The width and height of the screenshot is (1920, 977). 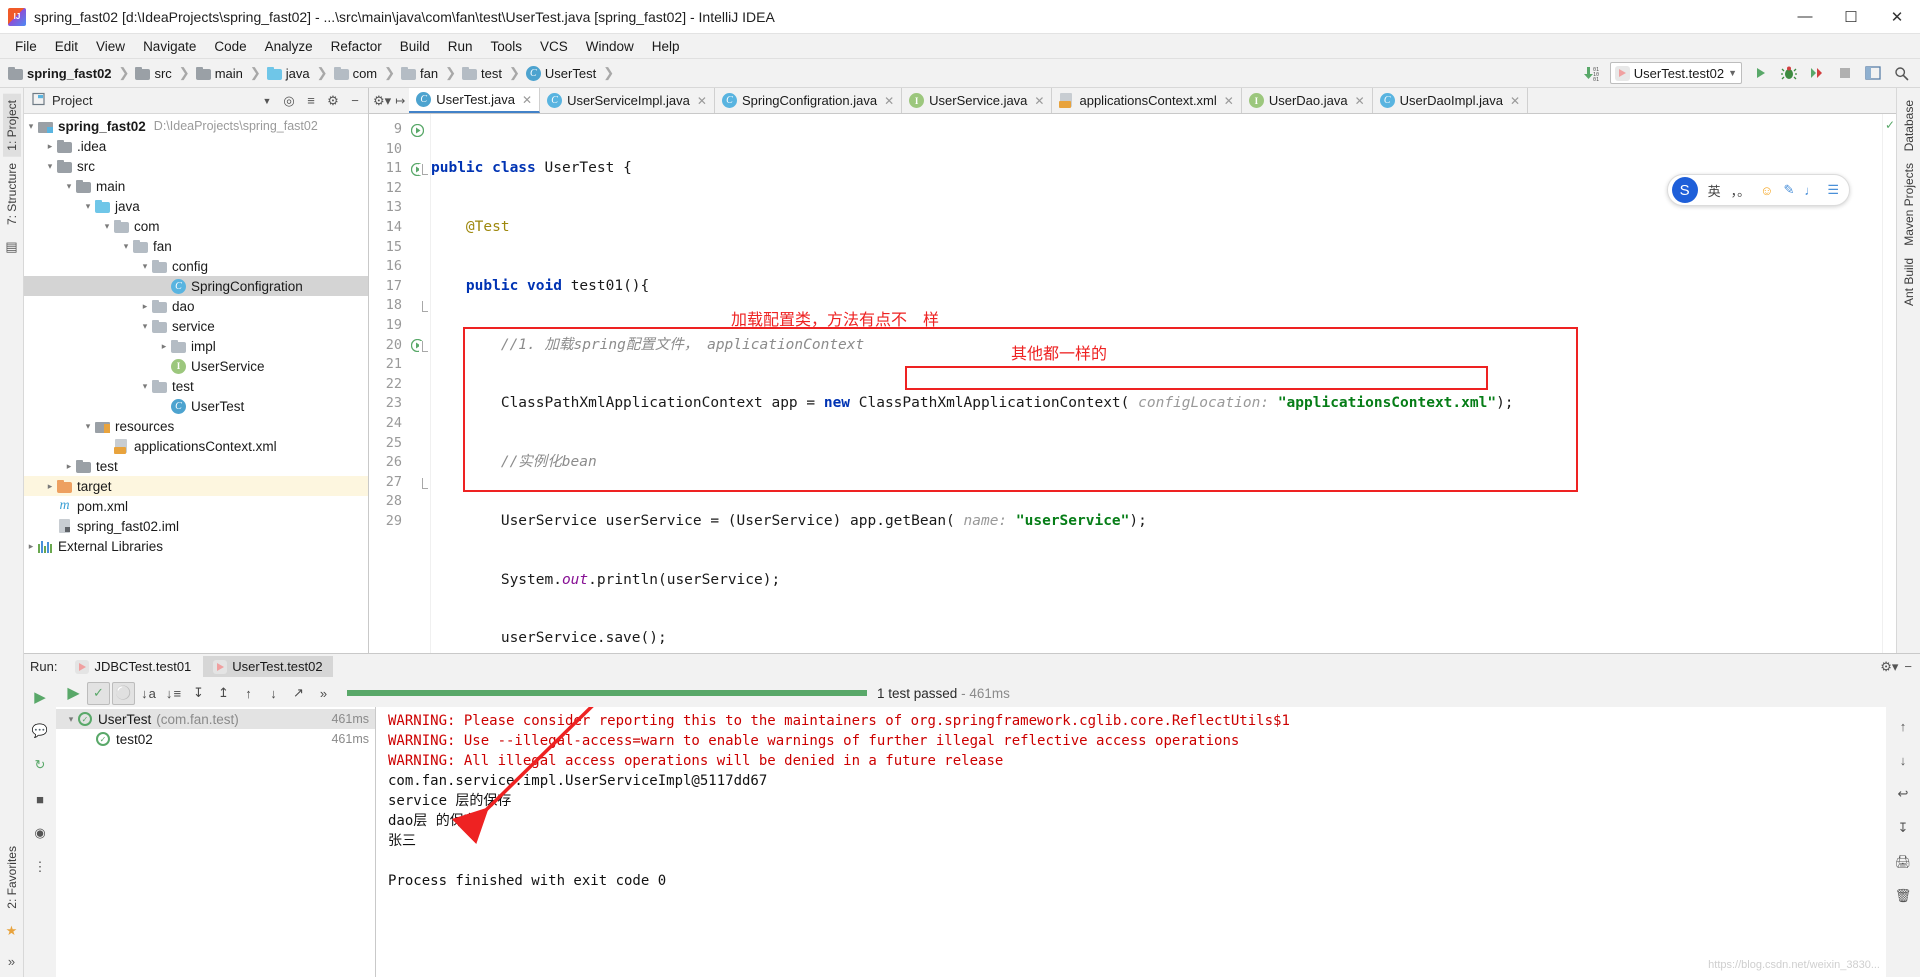 What do you see at coordinates (1805, 17) in the screenshot?
I see `minimize-button: —` at bounding box center [1805, 17].